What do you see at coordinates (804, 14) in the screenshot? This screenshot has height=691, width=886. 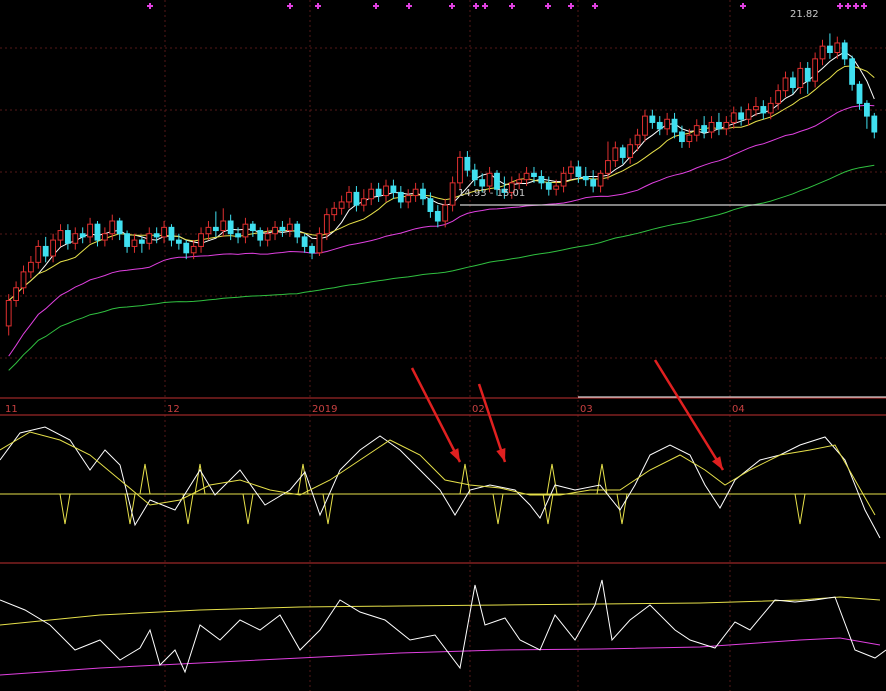 I see `high-price-label: 21.82` at bounding box center [804, 14].